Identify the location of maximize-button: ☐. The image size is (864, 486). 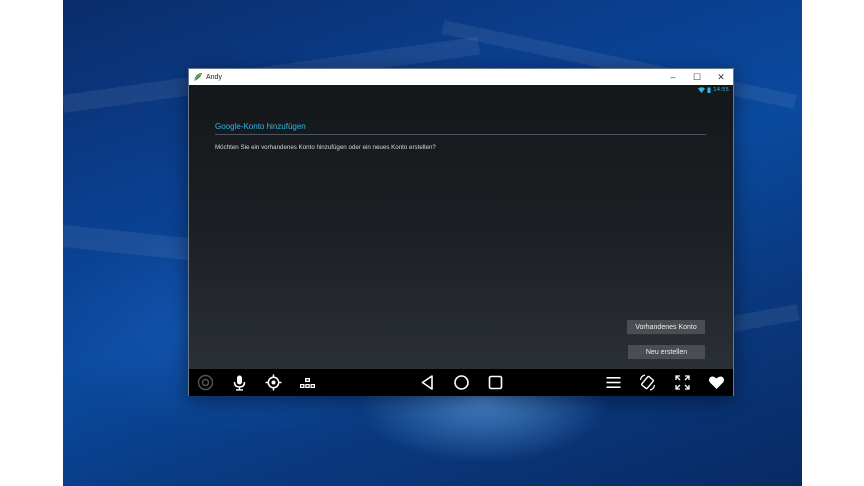
(697, 77).